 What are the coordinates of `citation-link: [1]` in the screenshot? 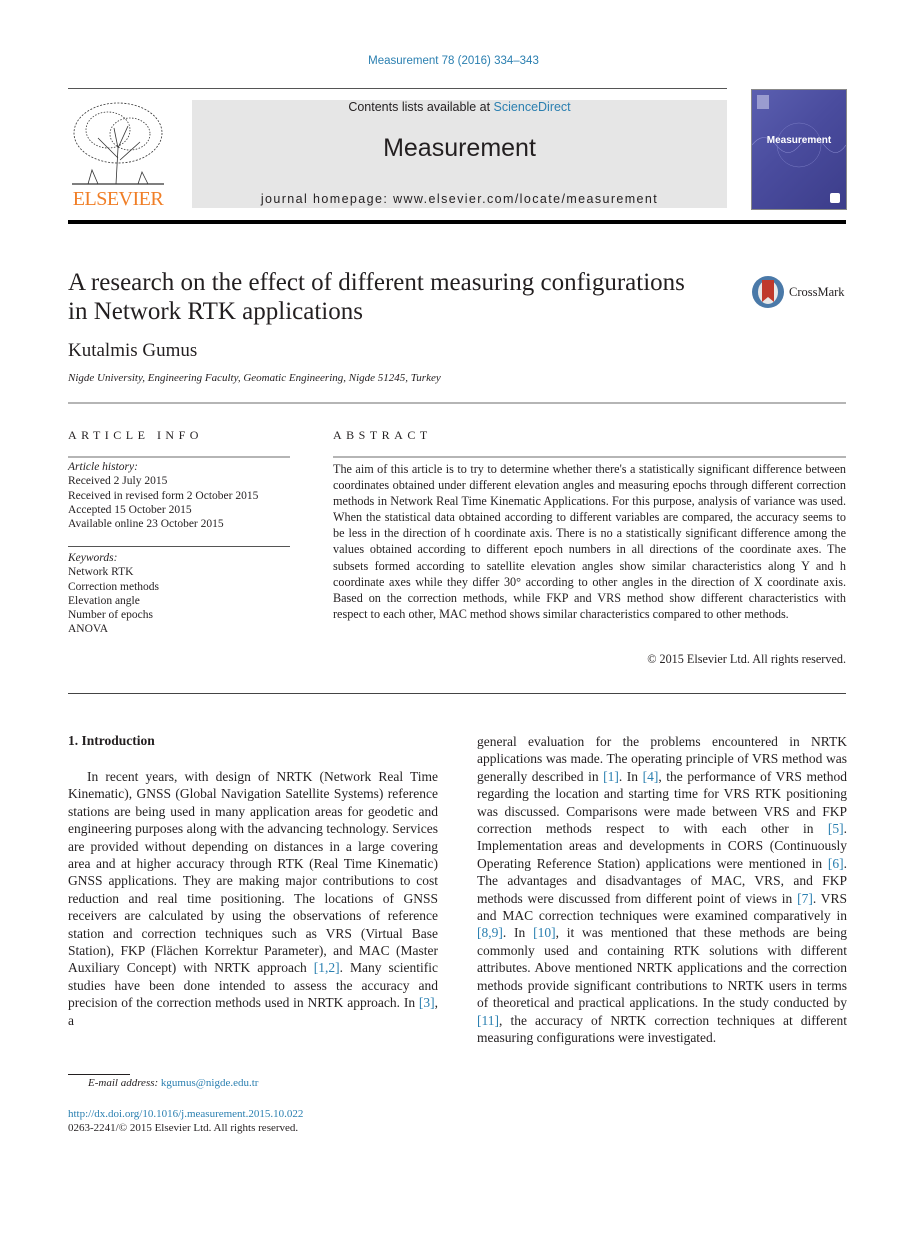 It's located at (611, 776).